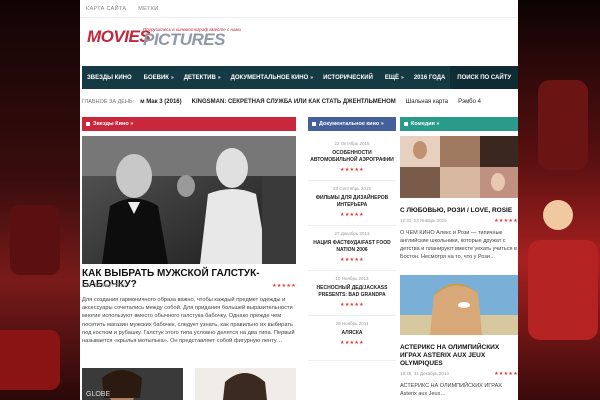 The width and height of the screenshot is (600, 400). Describe the element at coordinates (104, 286) in the screenshot. I see `hero-date: 8:27, 18 Март 2016` at that location.